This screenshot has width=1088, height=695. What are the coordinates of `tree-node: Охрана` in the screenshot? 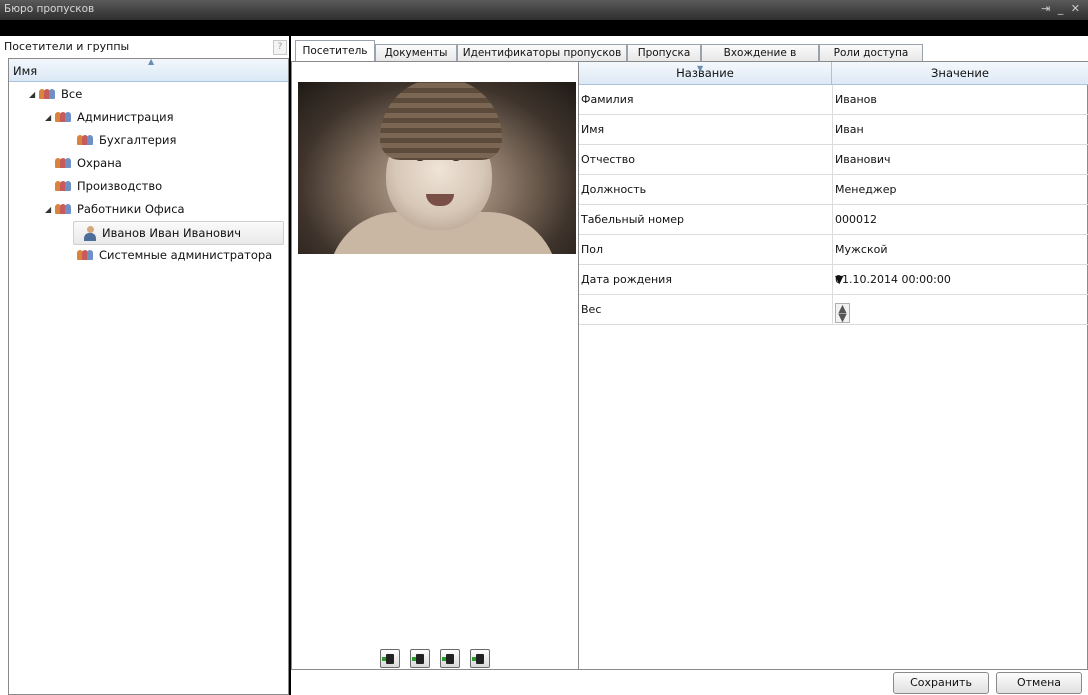 It's located at (83, 163).